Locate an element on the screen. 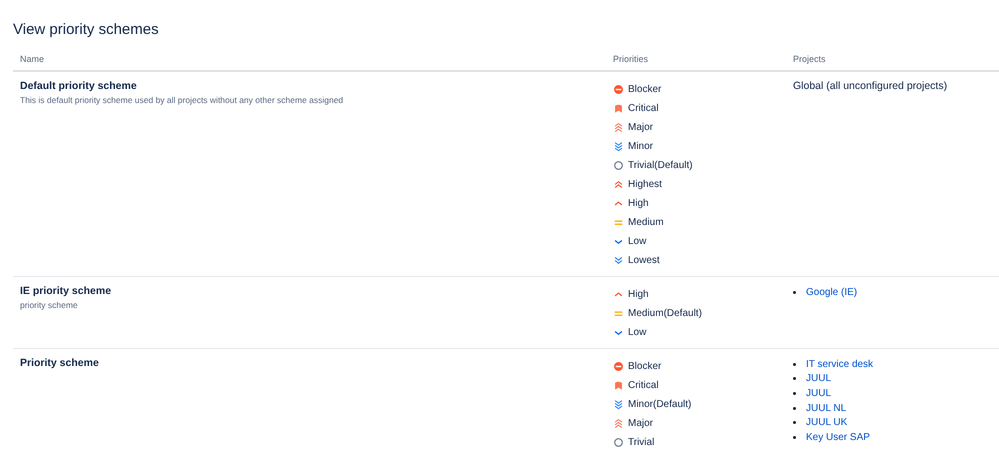 This screenshot has width=999, height=458. project-link: JUUL NL is located at coordinates (826, 408).